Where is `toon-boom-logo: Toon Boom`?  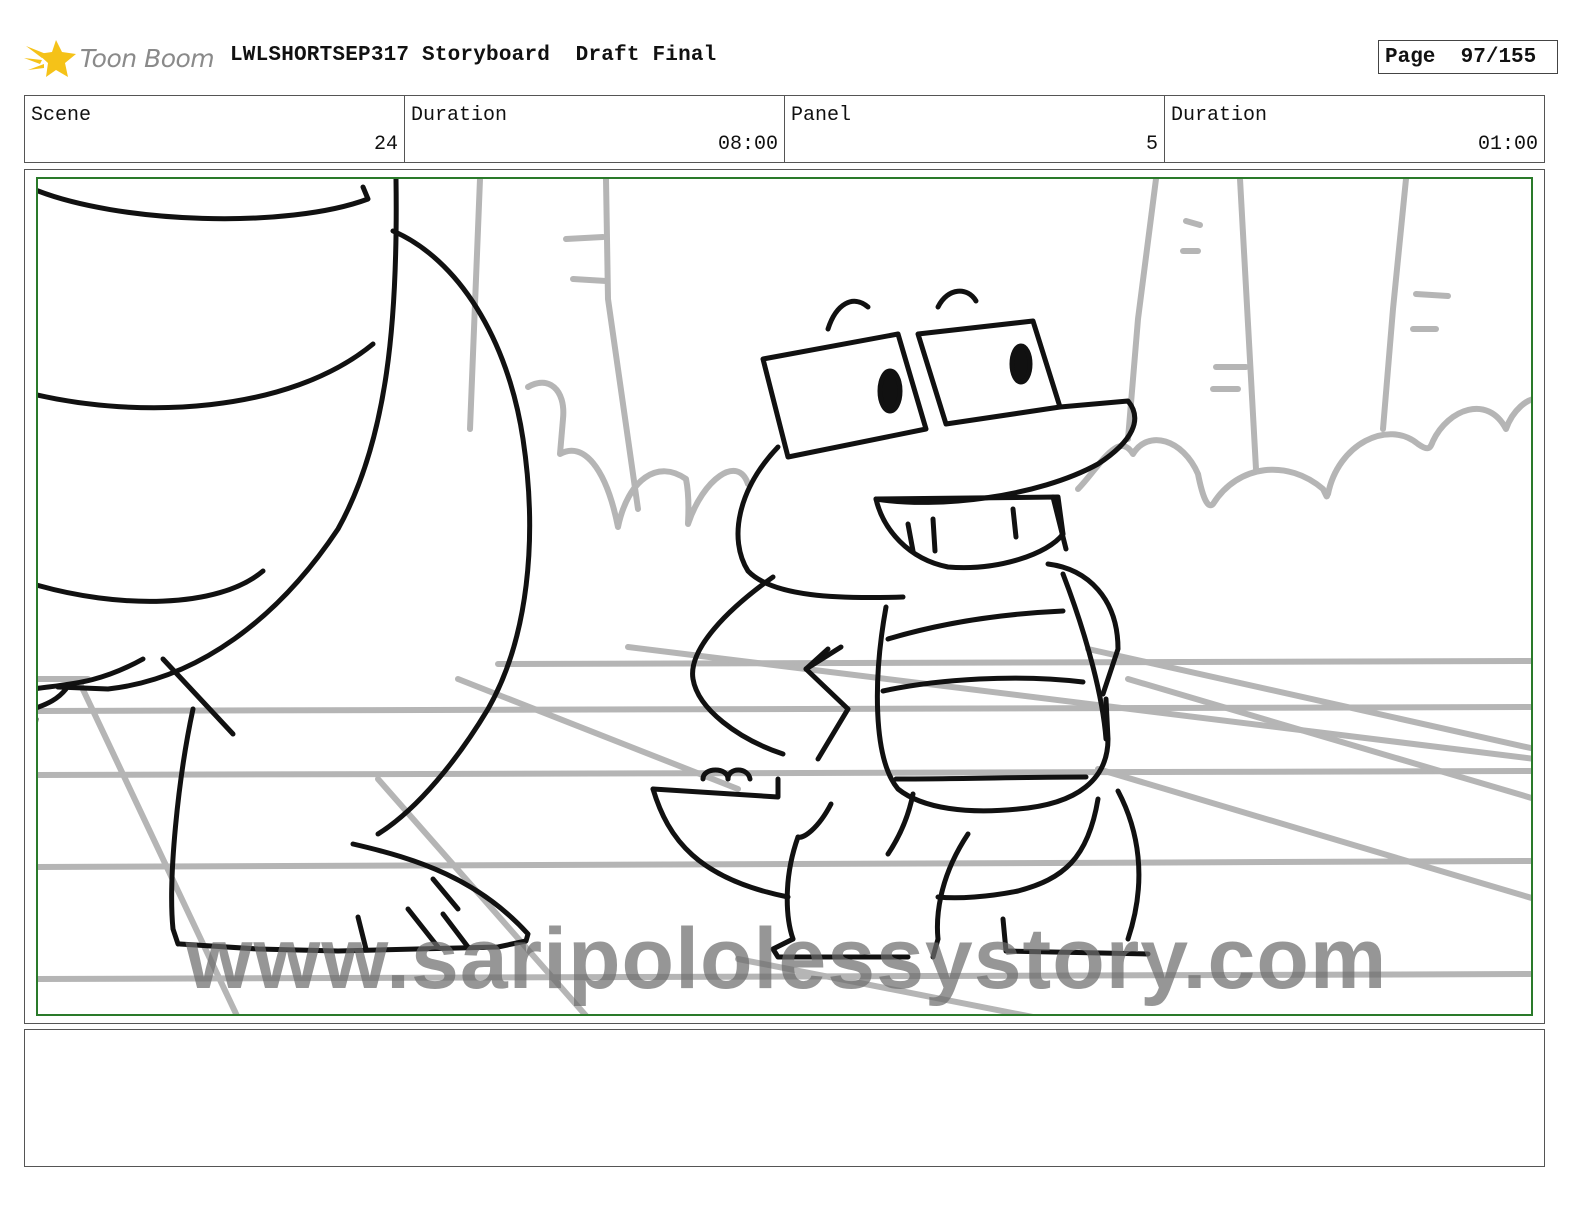 toon-boom-logo: Toon Boom is located at coordinates (119, 58).